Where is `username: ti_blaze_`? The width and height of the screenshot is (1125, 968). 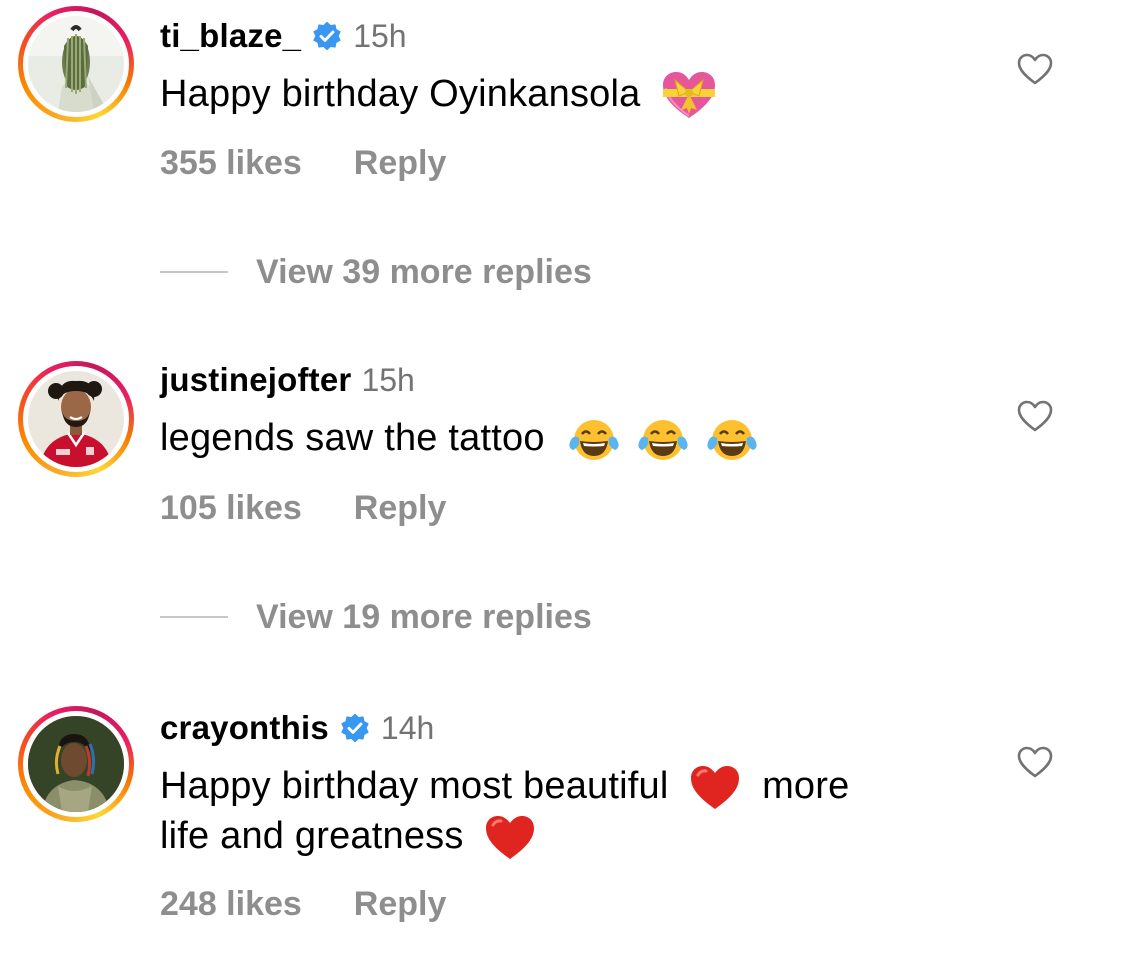
username: ti_blaze_ is located at coordinates (230, 36).